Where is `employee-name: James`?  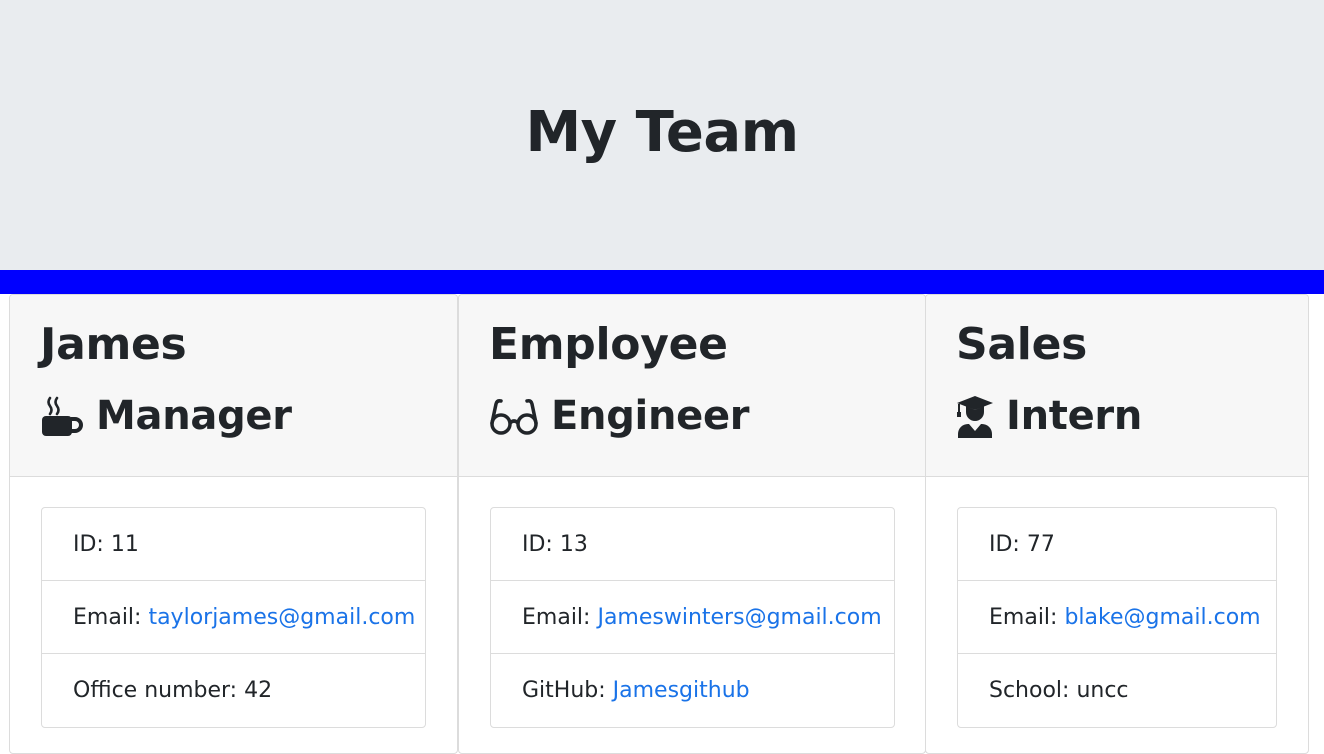
employee-name: James is located at coordinates (113, 344).